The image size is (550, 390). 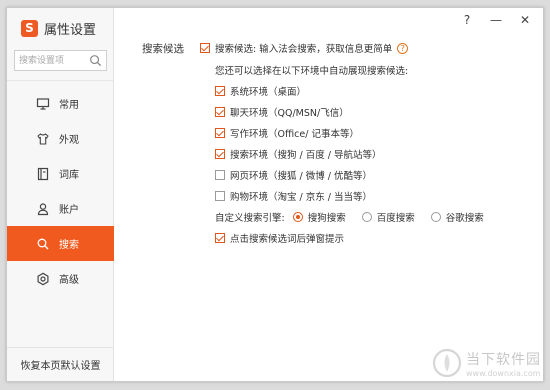 I want to click on watermark-url: www.downxia.com, so click(x=503, y=373).